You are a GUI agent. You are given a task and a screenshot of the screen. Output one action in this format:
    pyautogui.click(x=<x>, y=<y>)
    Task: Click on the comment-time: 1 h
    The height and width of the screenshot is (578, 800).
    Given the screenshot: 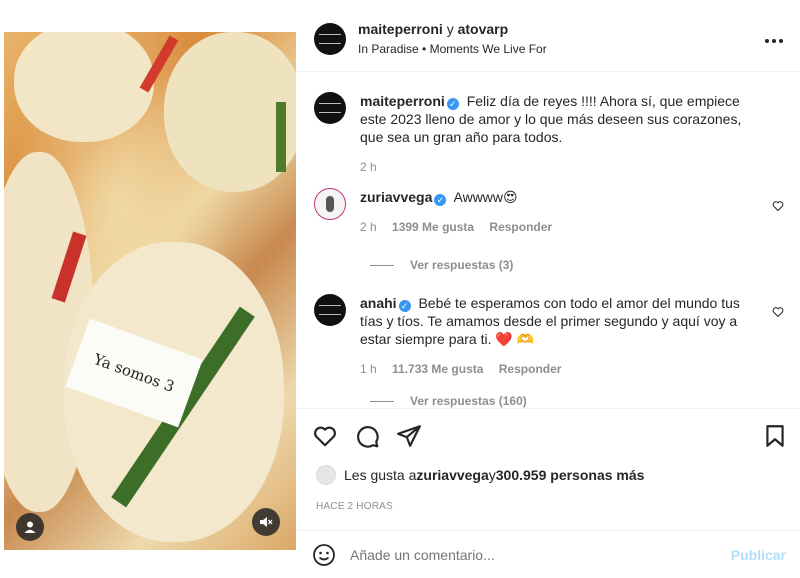 What is the action you would take?
    pyautogui.click(x=368, y=369)
    